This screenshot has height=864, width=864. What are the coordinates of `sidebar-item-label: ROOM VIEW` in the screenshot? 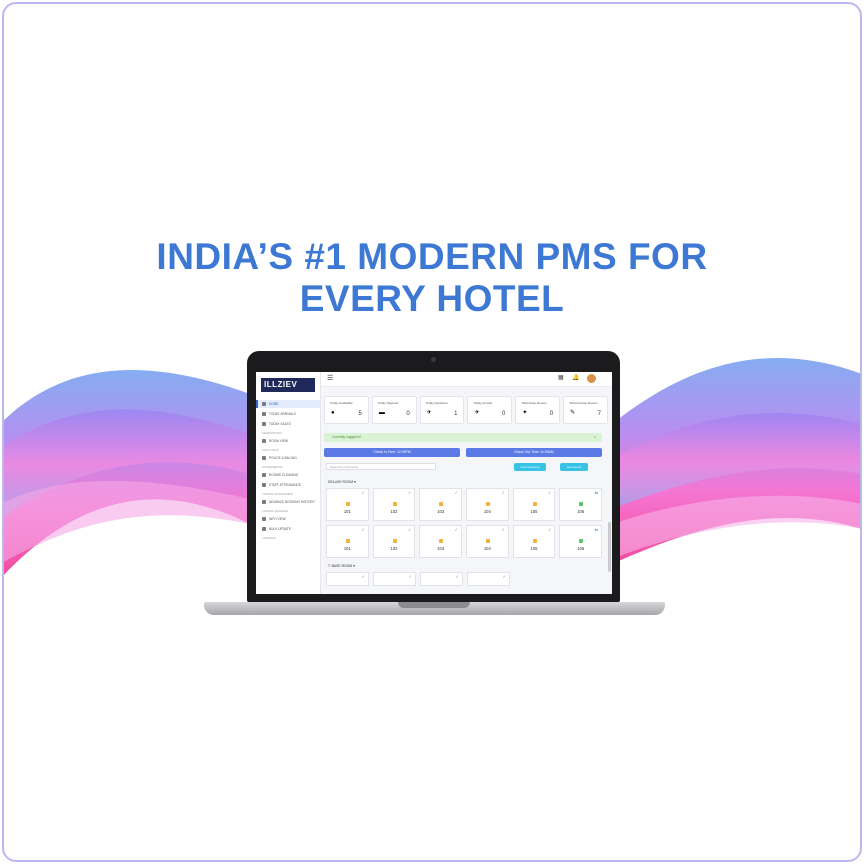 It's located at (278, 441).